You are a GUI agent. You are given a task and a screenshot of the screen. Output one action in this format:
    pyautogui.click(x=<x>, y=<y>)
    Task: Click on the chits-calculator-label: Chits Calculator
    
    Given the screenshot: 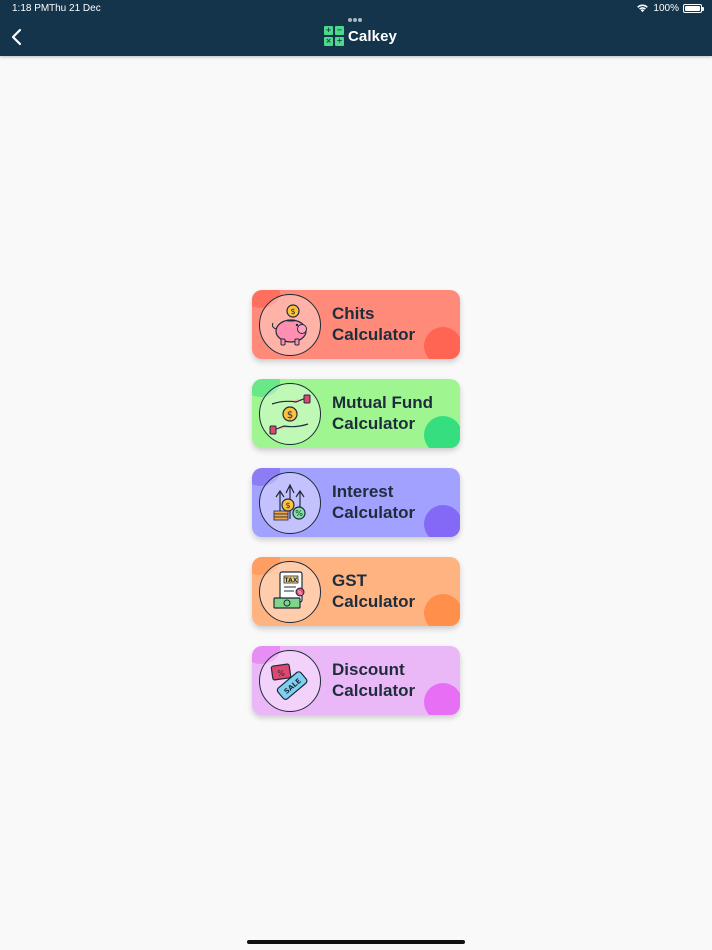 What is the action you would take?
    pyautogui.click(x=374, y=324)
    